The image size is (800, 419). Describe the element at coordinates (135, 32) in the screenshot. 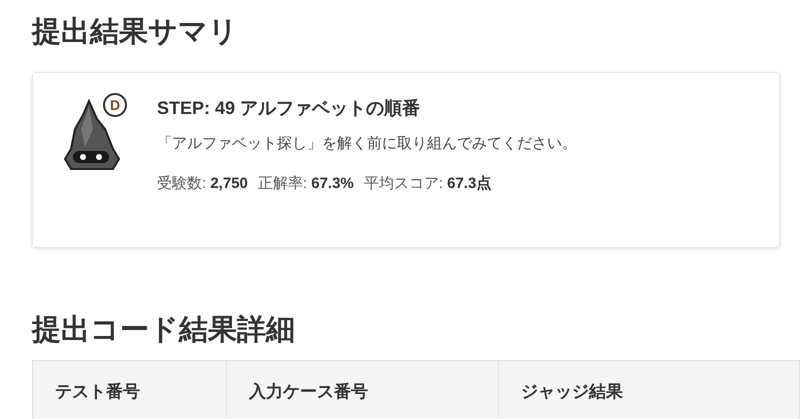

I see `section-heading: 提出結果サマリ` at that location.